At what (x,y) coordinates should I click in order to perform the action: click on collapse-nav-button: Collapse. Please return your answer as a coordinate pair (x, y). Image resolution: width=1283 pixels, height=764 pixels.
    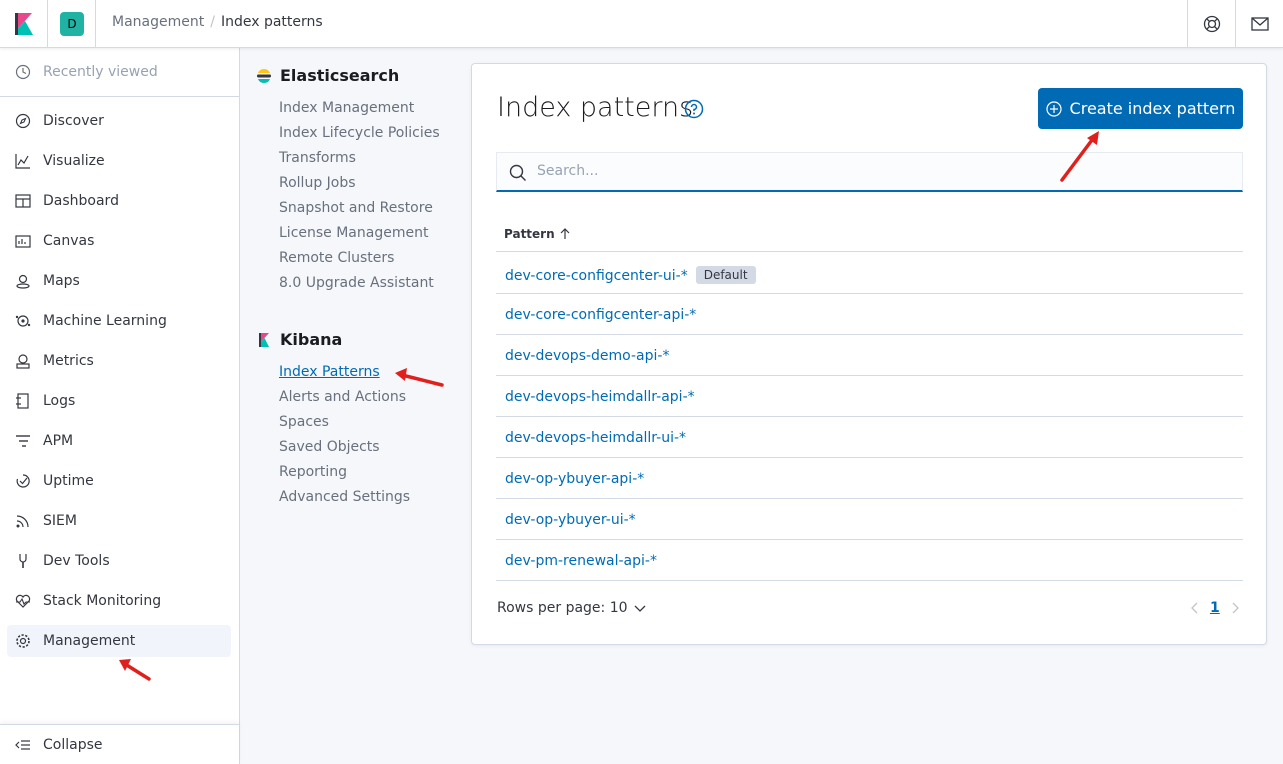
    Looking at the image, I should click on (119, 744).